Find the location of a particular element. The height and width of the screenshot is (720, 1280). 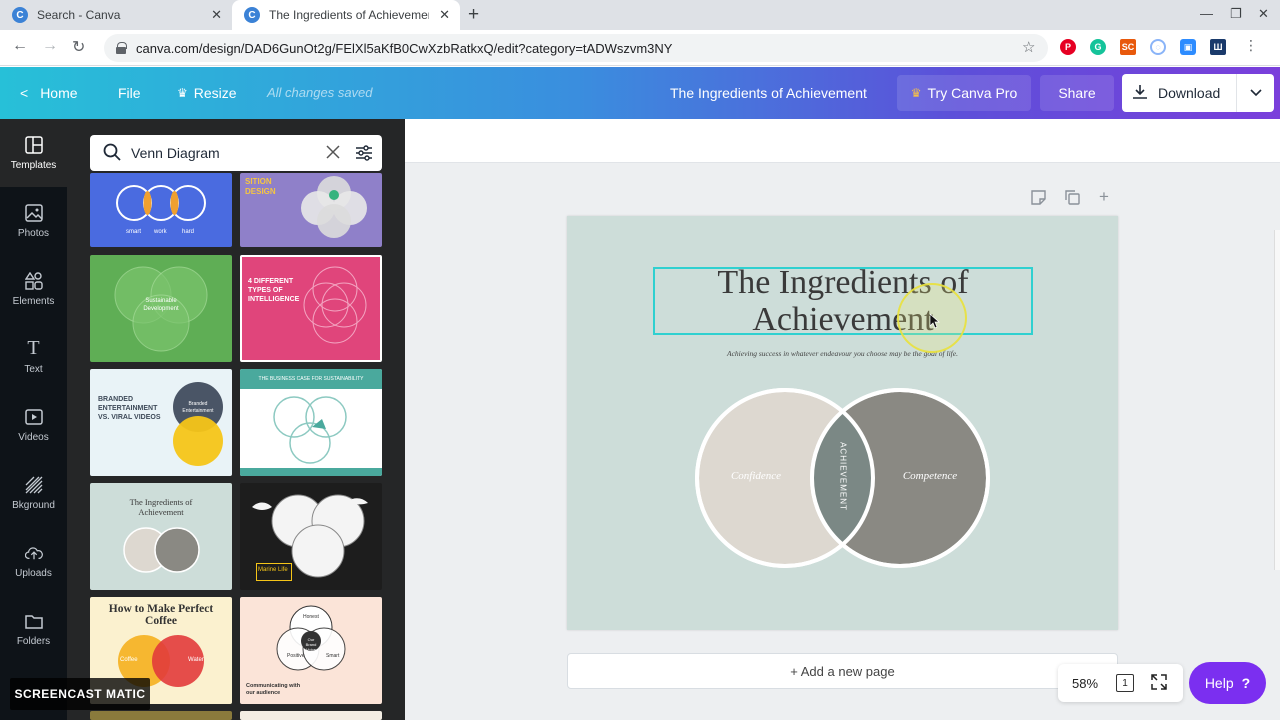

extension-icon: ◌ is located at coordinates (1158, 47).